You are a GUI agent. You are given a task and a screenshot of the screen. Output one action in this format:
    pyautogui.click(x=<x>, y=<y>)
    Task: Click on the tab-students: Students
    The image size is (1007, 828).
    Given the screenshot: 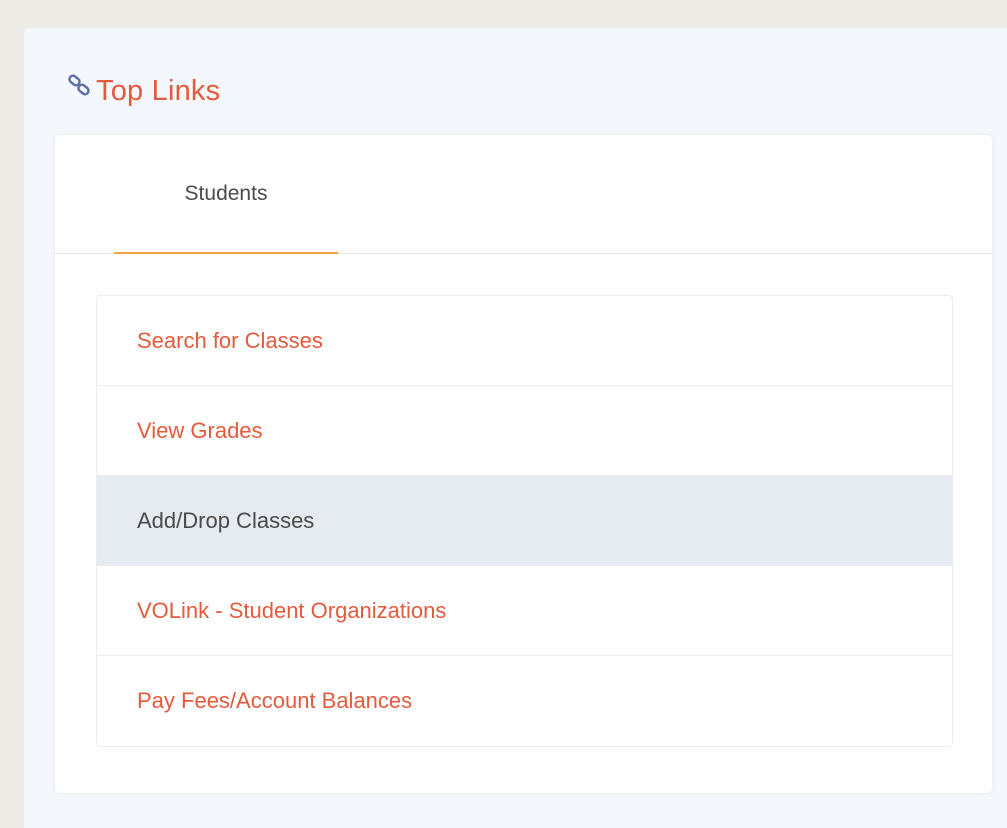 What is the action you would take?
    pyautogui.click(x=226, y=194)
    